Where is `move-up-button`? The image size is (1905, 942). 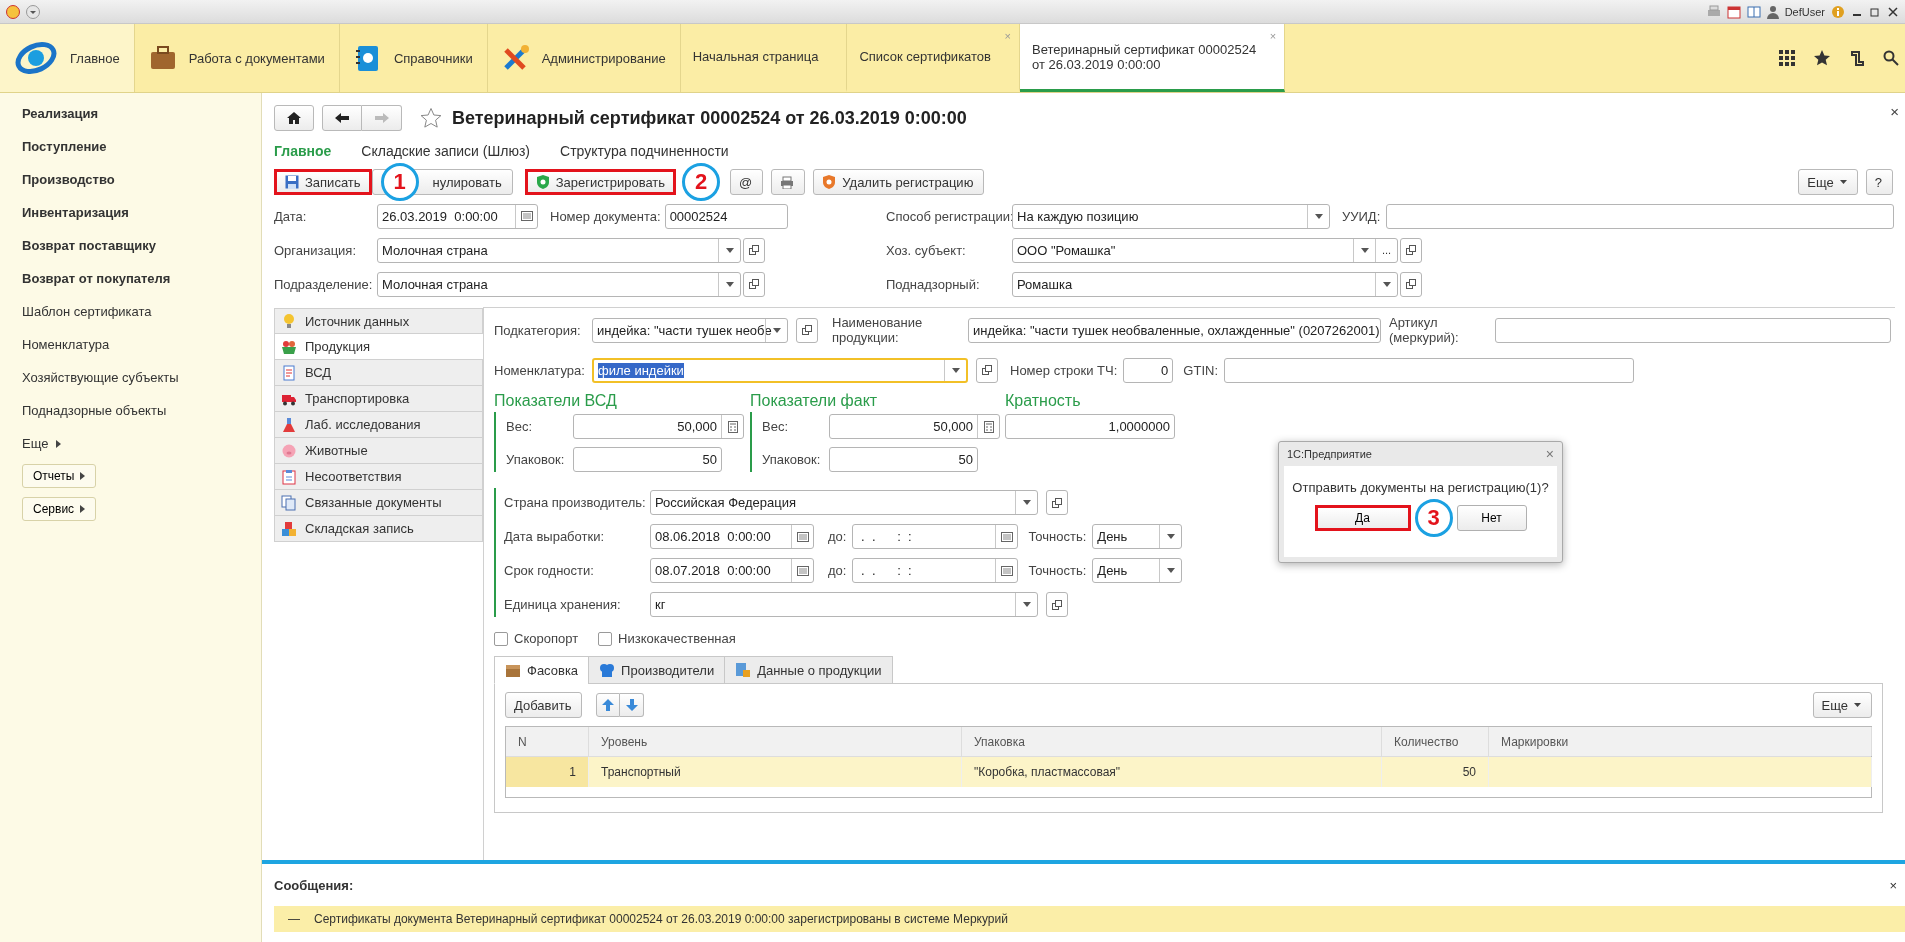 move-up-button is located at coordinates (608, 705).